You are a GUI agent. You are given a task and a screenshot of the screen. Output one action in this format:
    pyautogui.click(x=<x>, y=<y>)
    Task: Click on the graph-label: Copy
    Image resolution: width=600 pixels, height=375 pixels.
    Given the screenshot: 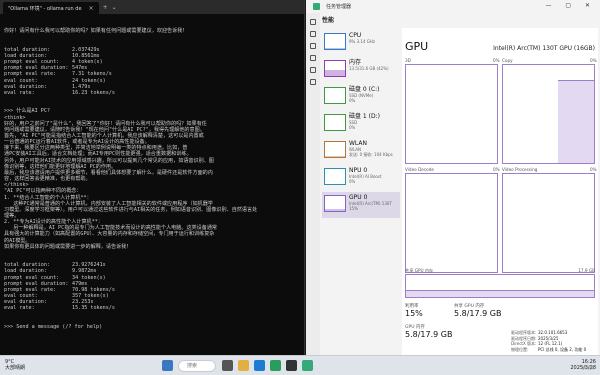 What is the action you would take?
    pyautogui.click(x=507, y=60)
    